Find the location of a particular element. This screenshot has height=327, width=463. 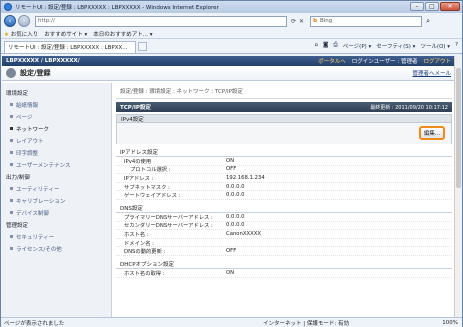

dns-setting-row: ホスト名 : CanonXXXXX is located at coordinates (284, 234).